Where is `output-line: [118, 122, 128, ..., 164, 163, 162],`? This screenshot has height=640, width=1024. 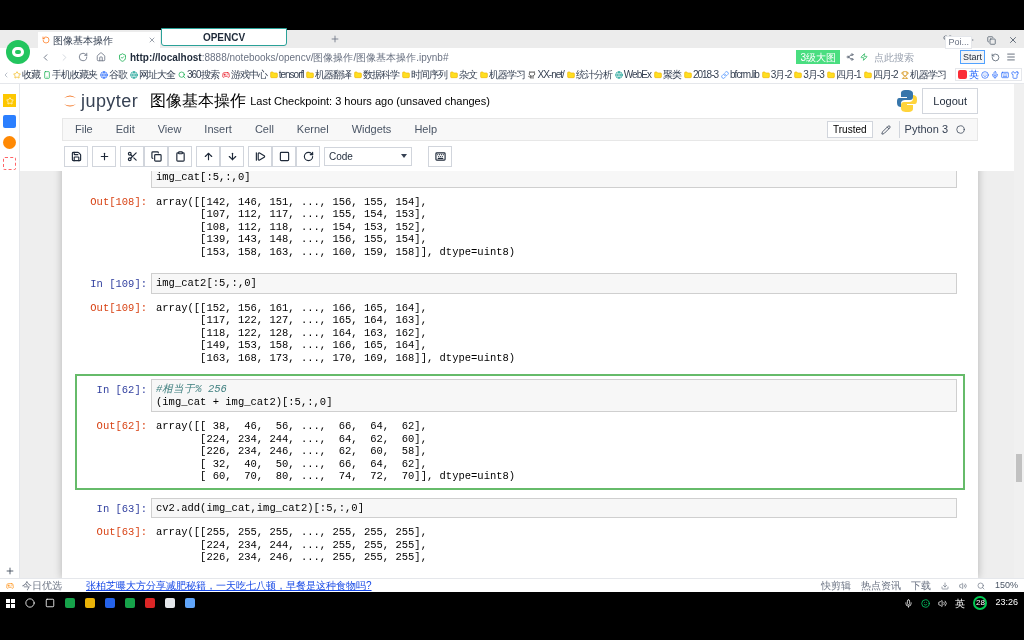
output-line: [118, 122, 128, ..., 164, 163, 162], is located at coordinates (313, 332).